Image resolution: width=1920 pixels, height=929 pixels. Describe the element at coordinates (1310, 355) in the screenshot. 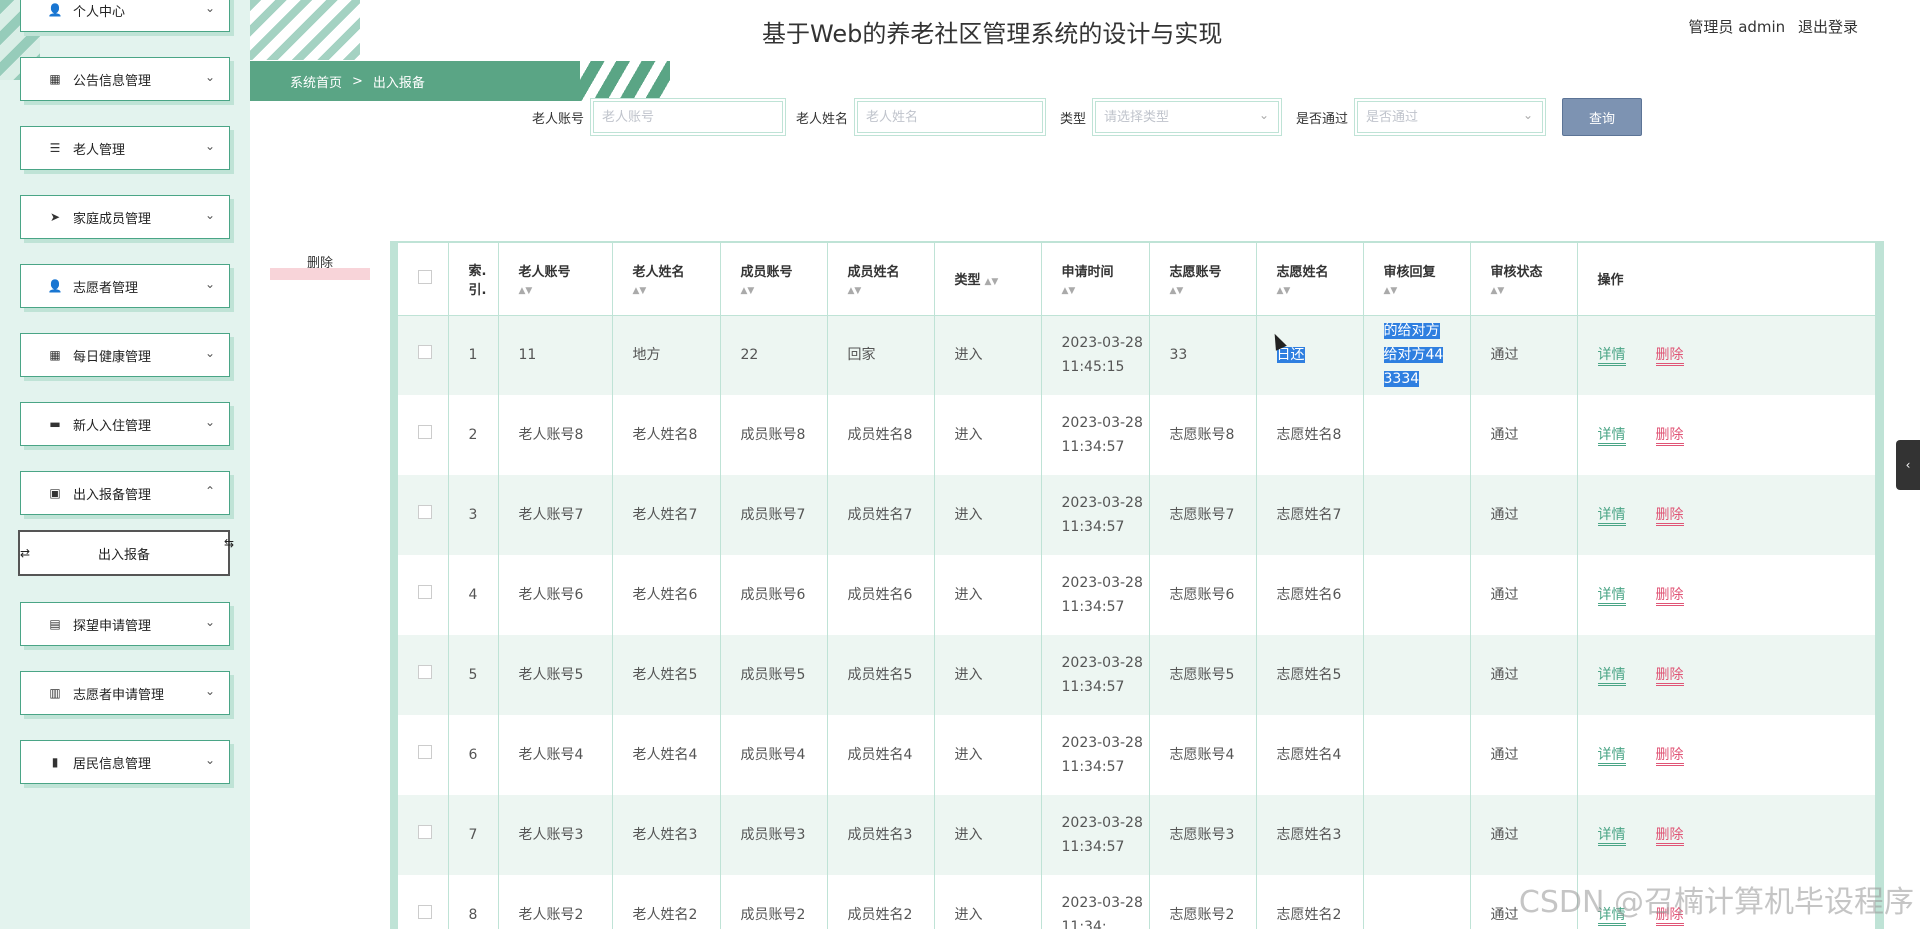

I see `cell-vname: 日还` at that location.